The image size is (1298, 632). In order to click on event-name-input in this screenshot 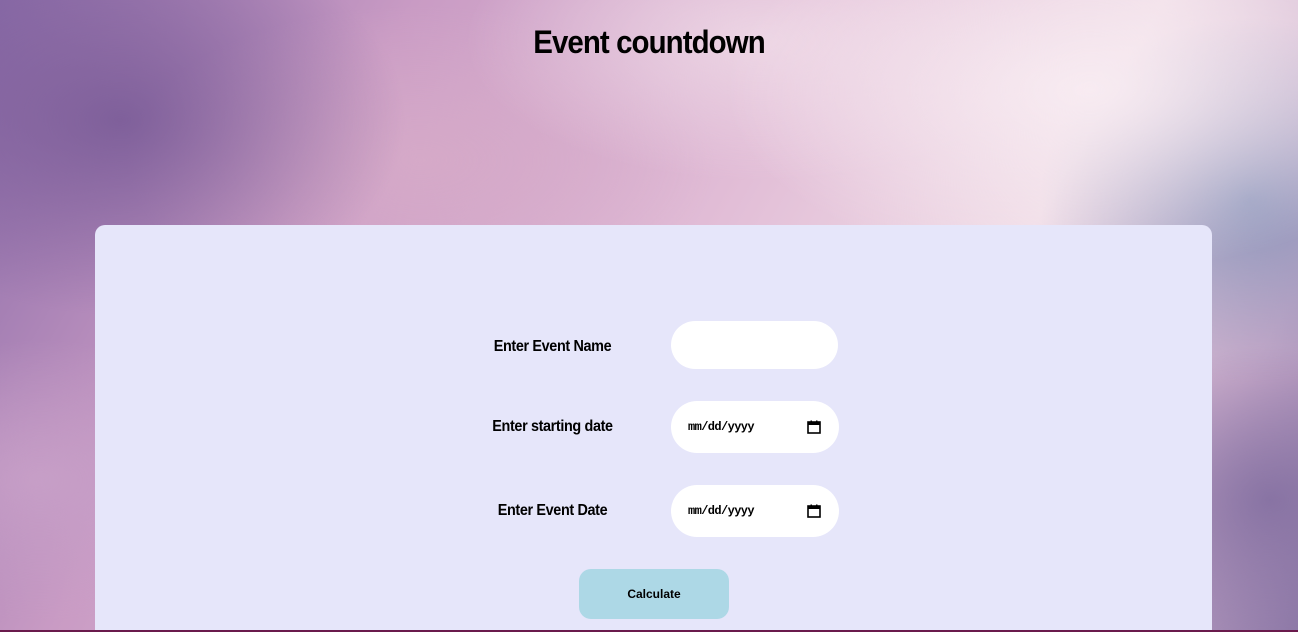, I will do `click(754, 345)`.